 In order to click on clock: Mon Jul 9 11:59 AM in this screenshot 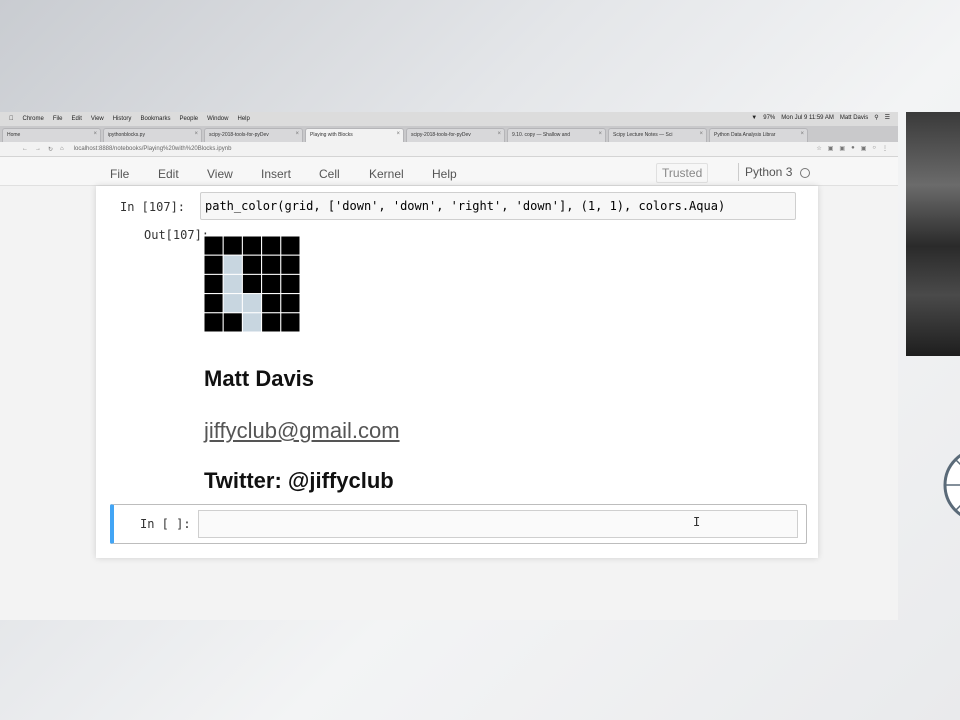, I will do `click(807, 118)`.